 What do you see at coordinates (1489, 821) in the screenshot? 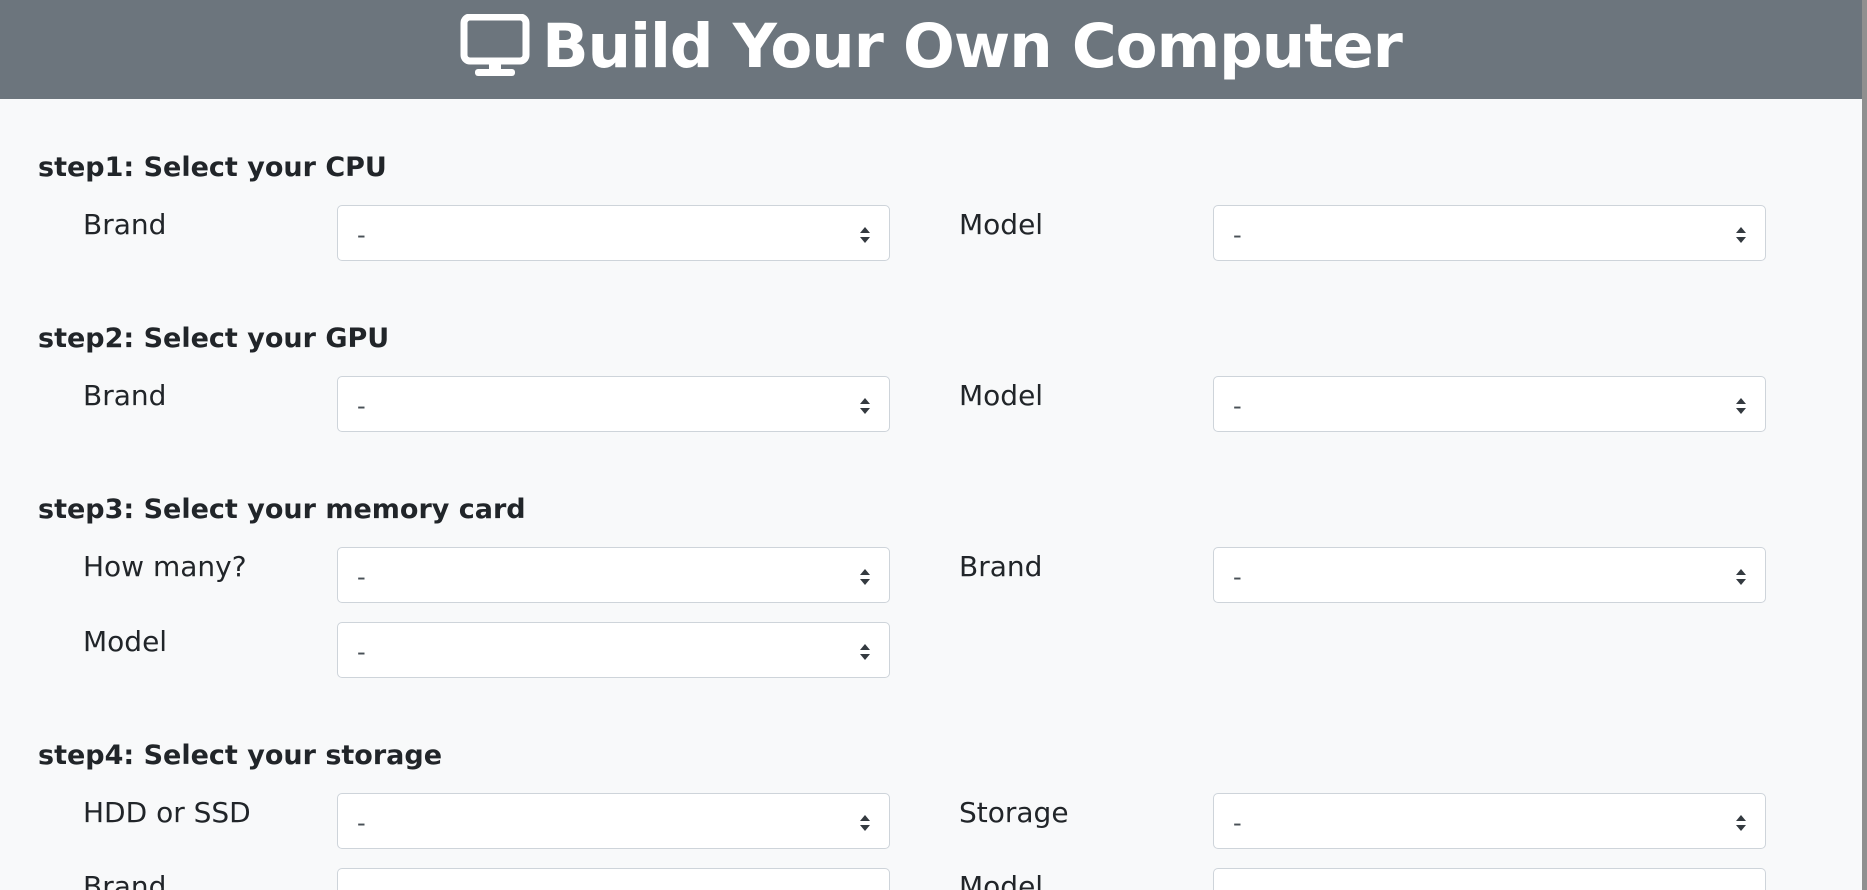
I see `storage-capacity-select: -` at bounding box center [1489, 821].